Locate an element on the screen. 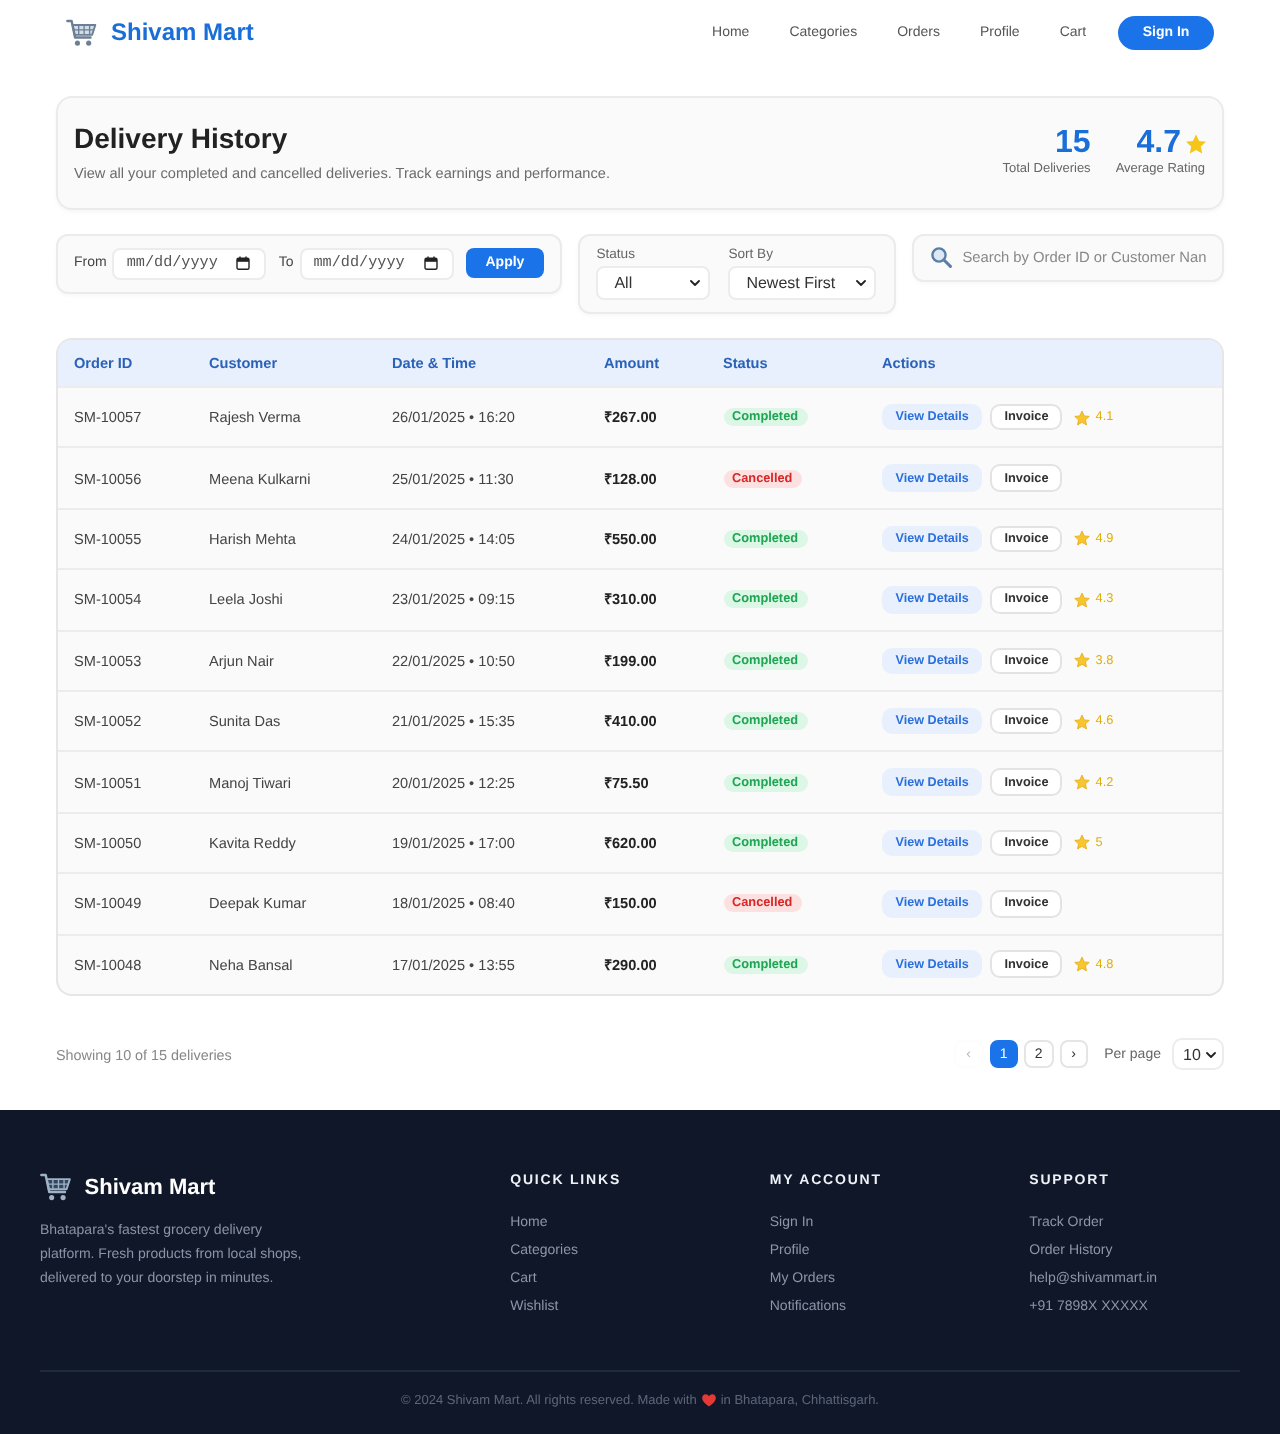 The image size is (1280, 1434). stat-value: 4.7 is located at coordinates (1158, 143).